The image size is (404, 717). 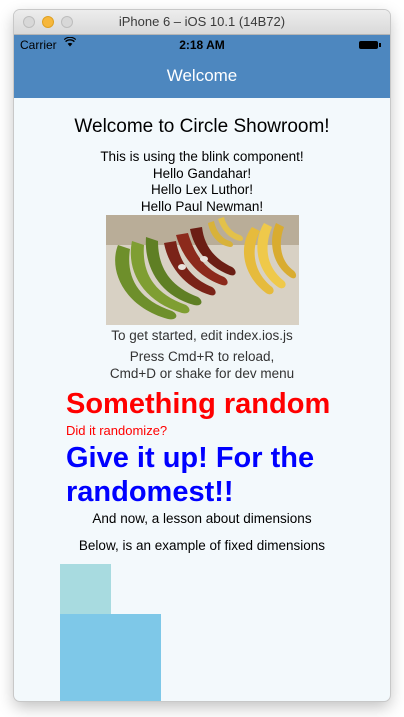 I want to click on fixed-box-large, so click(x=110, y=657).